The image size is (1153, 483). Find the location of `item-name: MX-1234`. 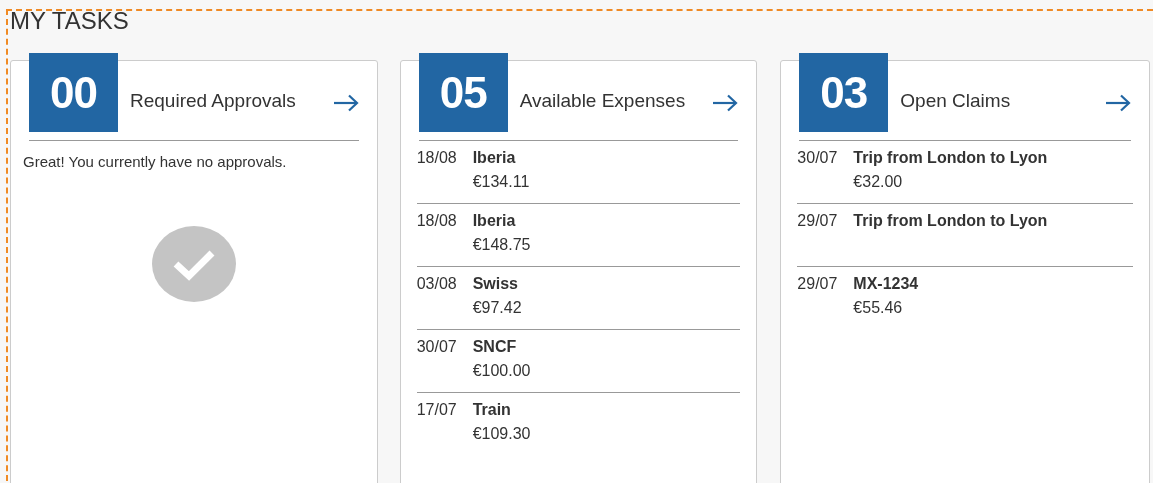

item-name: MX-1234 is located at coordinates (886, 284).